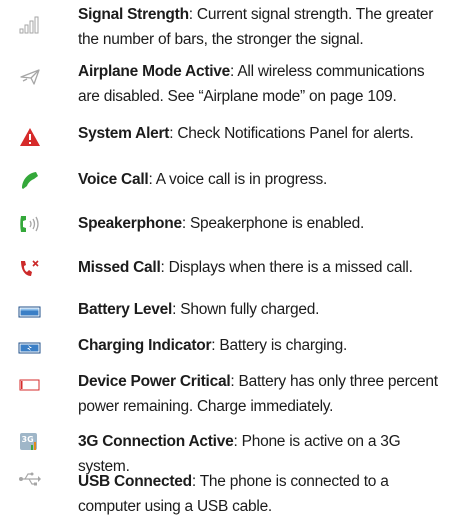 This screenshot has height=522, width=455. What do you see at coordinates (283, 345) in the screenshot?
I see `item-description: Battery is charging.` at bounding box center [283, 345].